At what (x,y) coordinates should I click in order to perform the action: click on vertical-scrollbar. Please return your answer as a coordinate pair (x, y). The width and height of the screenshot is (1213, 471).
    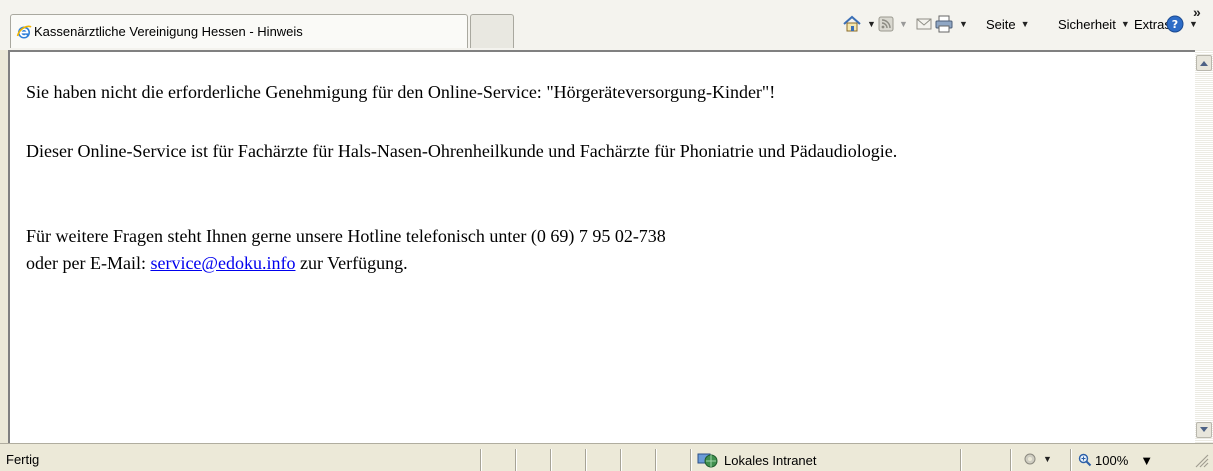
    Looking at the image, I should click on (1204, 246).